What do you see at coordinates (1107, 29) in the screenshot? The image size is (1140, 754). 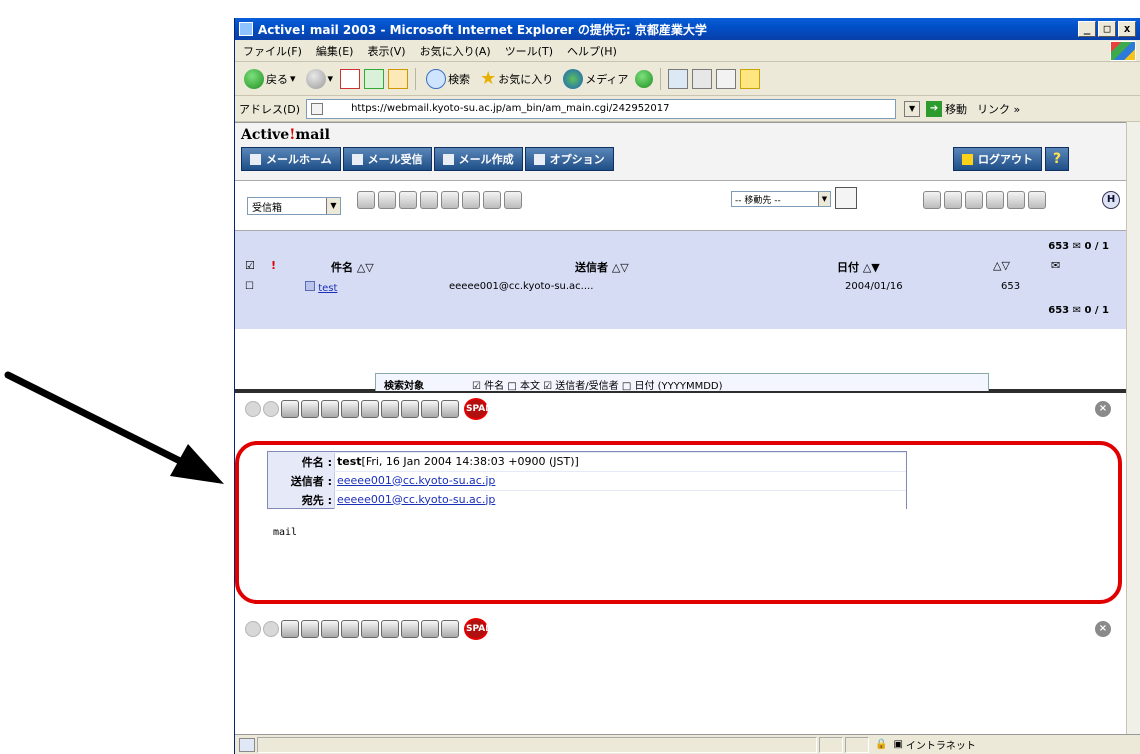 I see `maximize-button: □` at bounding box center [1107, 29].